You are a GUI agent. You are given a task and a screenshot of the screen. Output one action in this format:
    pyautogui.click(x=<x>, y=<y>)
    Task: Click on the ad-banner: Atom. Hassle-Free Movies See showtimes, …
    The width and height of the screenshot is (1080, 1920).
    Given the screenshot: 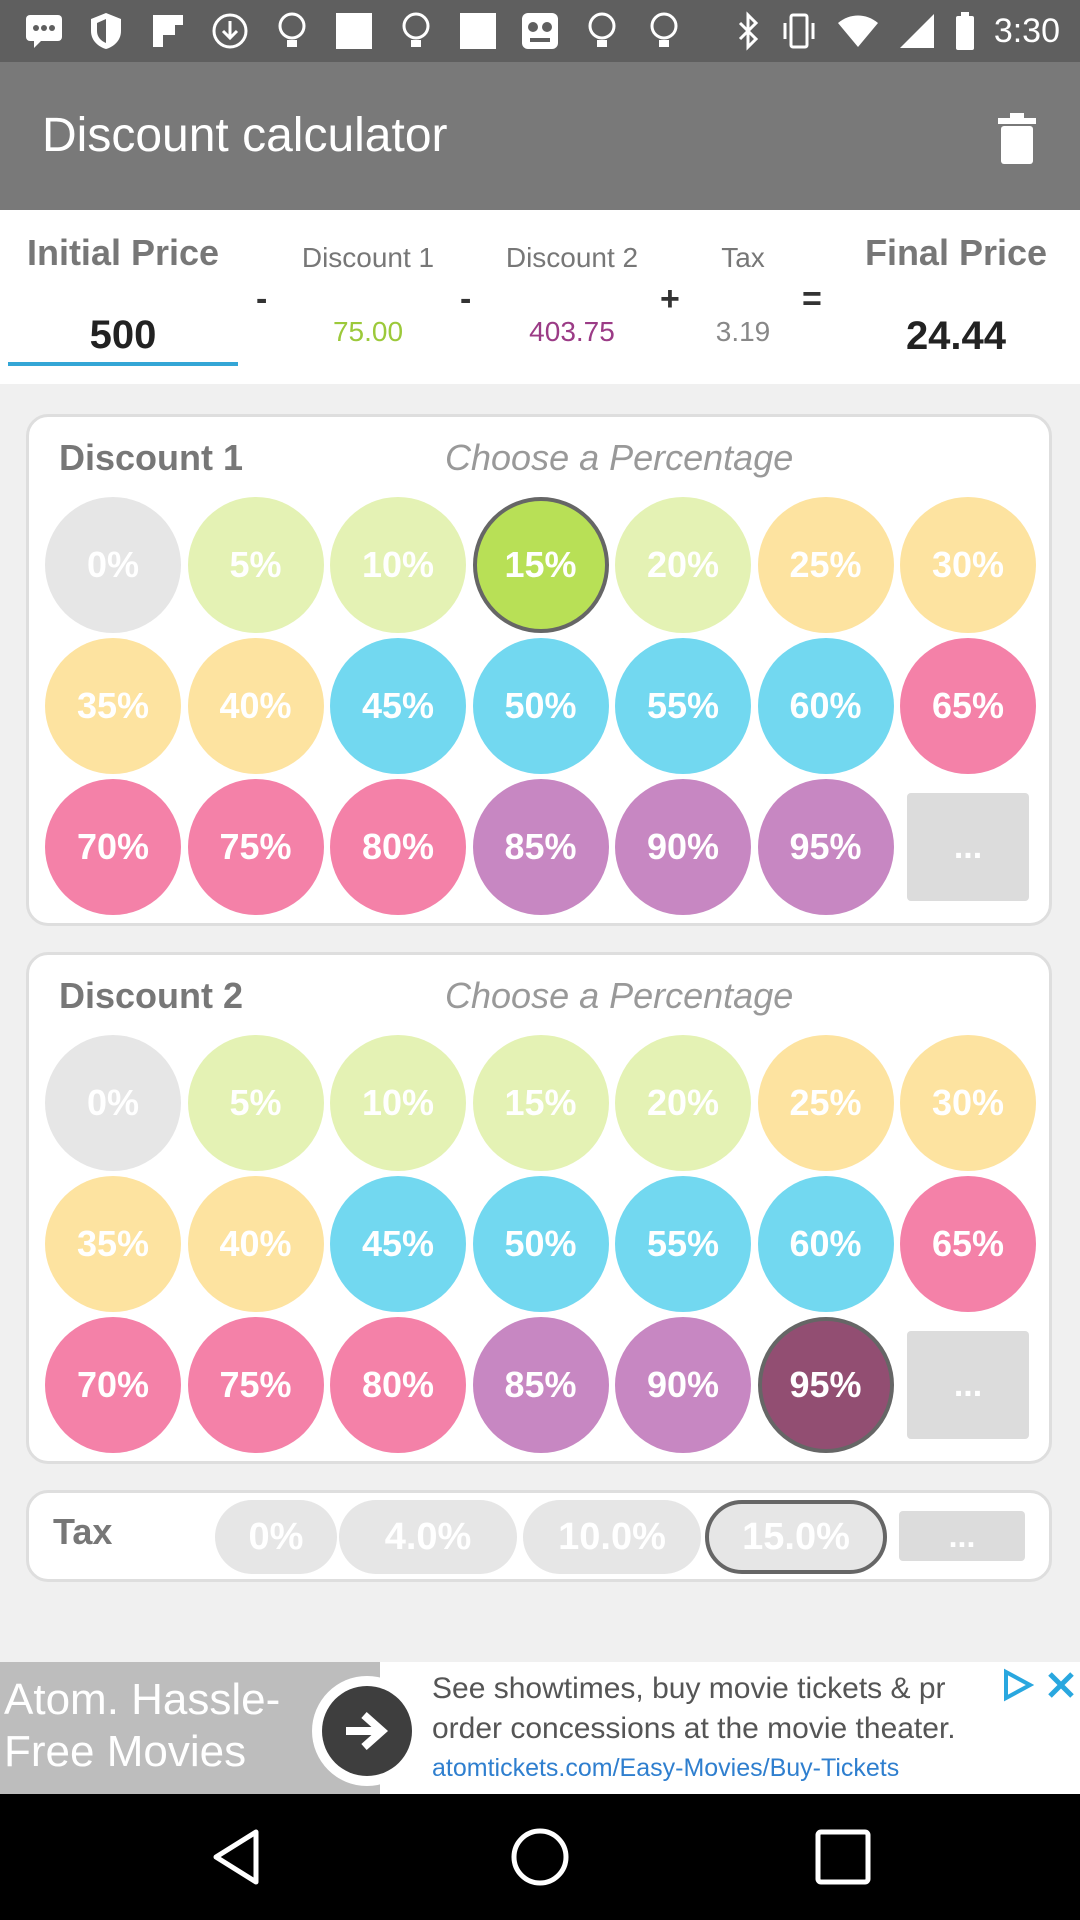 What is the action you would take?
    pyautogui.click(x=540, y=1728)
    